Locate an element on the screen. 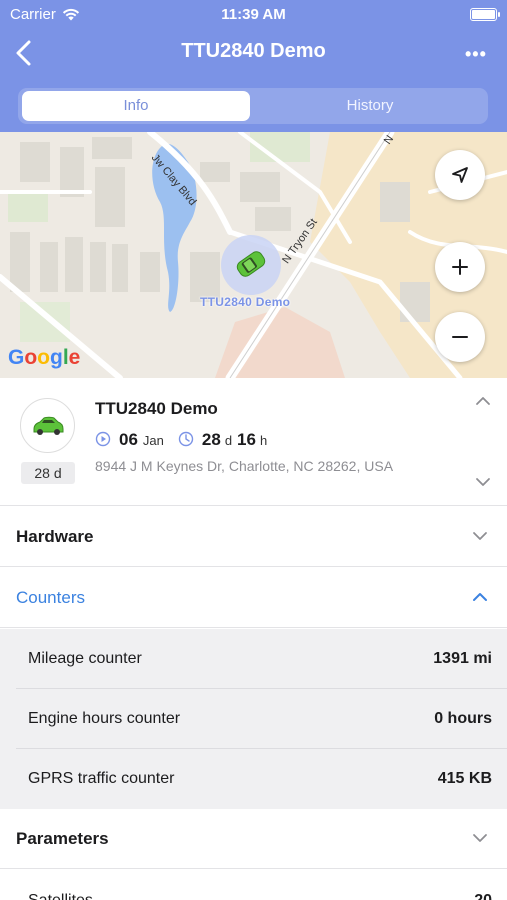  section-counters-title: Counters is located at coordinates (50, 597).